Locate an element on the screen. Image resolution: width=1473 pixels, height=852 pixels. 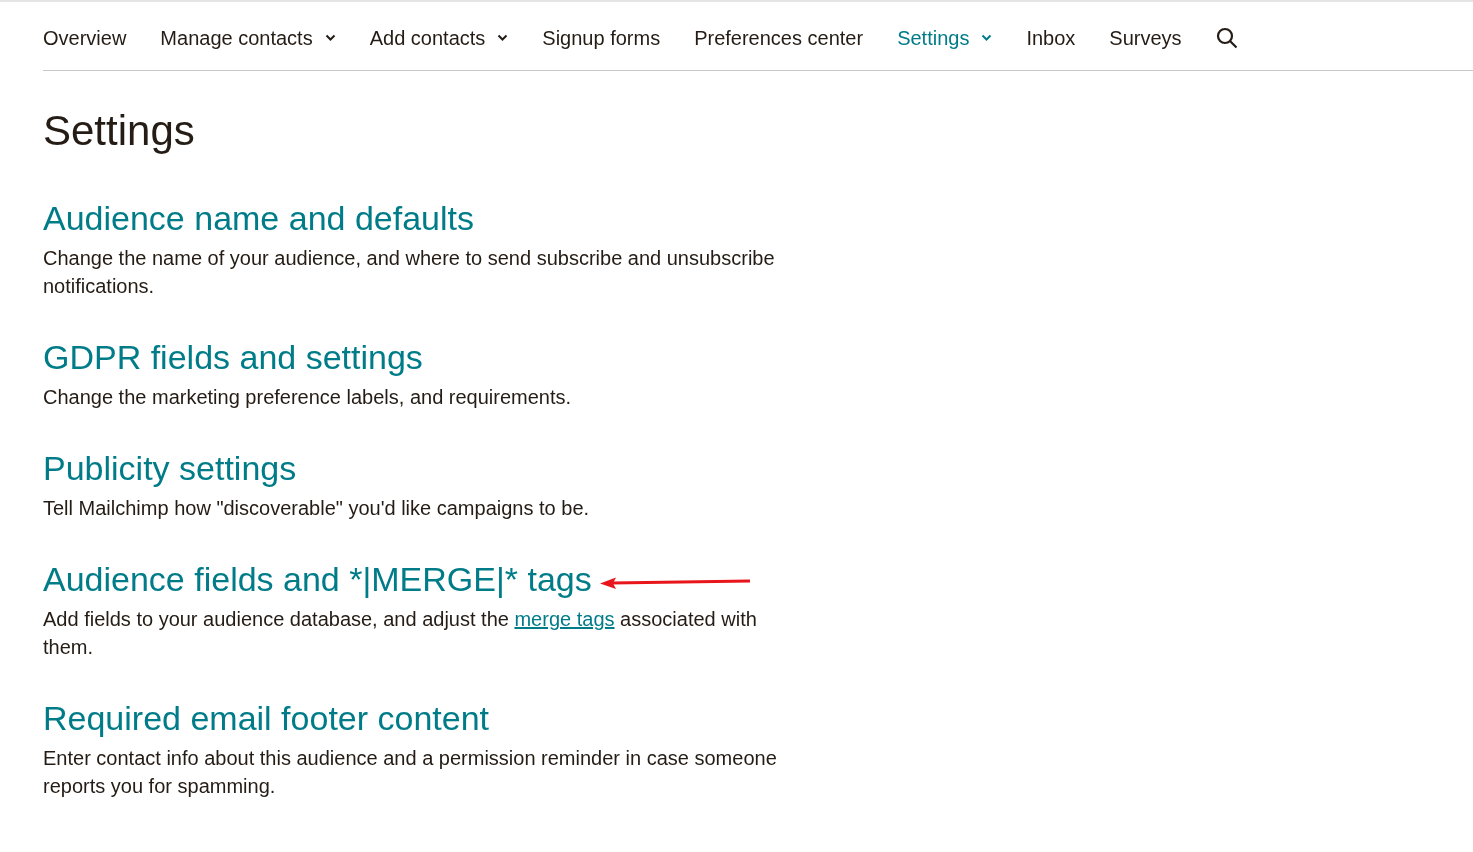
section-description: Add fields to your audience database, and adjust the merge tags associated with them. is located at coordinates (400, 633).